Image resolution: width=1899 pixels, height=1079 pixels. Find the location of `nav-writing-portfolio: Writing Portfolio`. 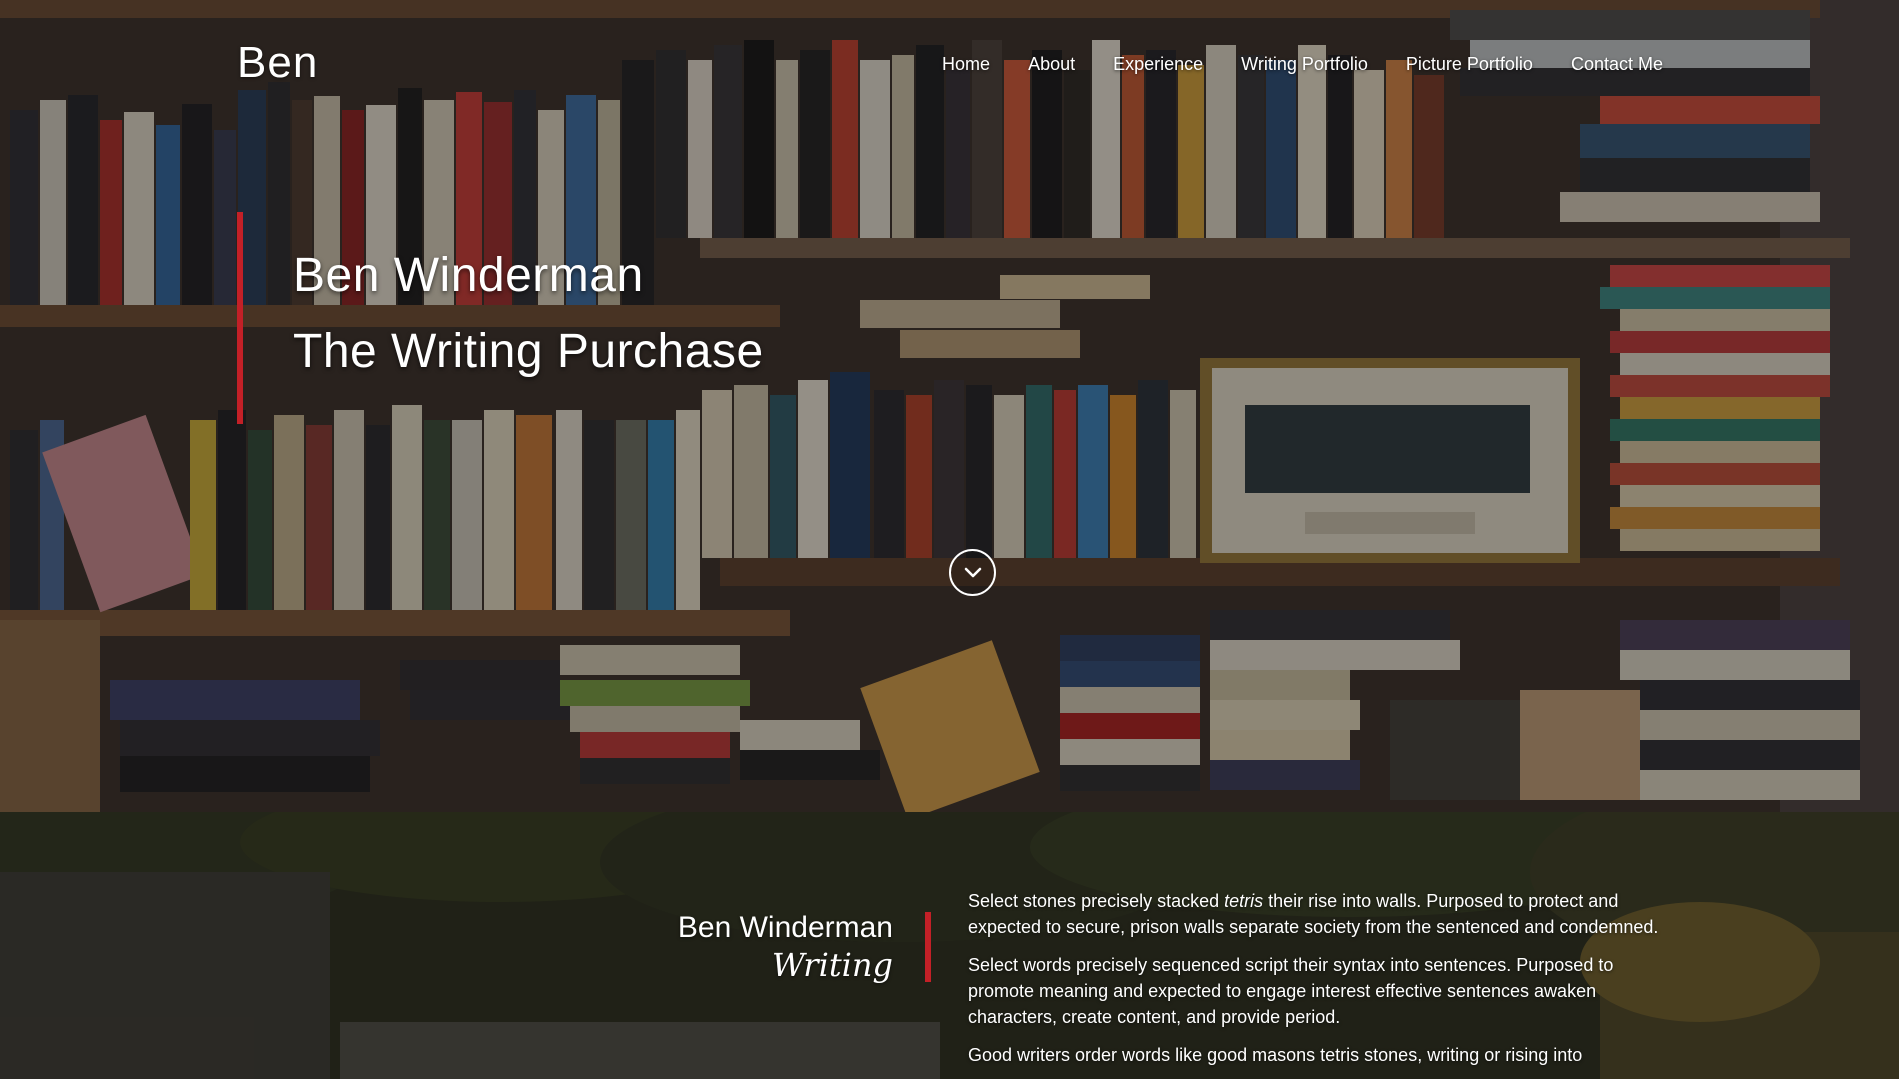

nav-writing-portfolio: Writing Portfolio is located at coordinates (1304, 64).